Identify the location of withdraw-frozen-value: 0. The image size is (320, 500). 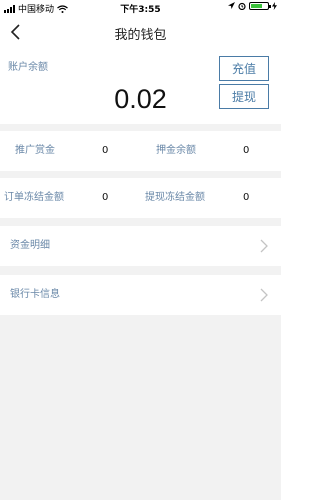
(246, 197).